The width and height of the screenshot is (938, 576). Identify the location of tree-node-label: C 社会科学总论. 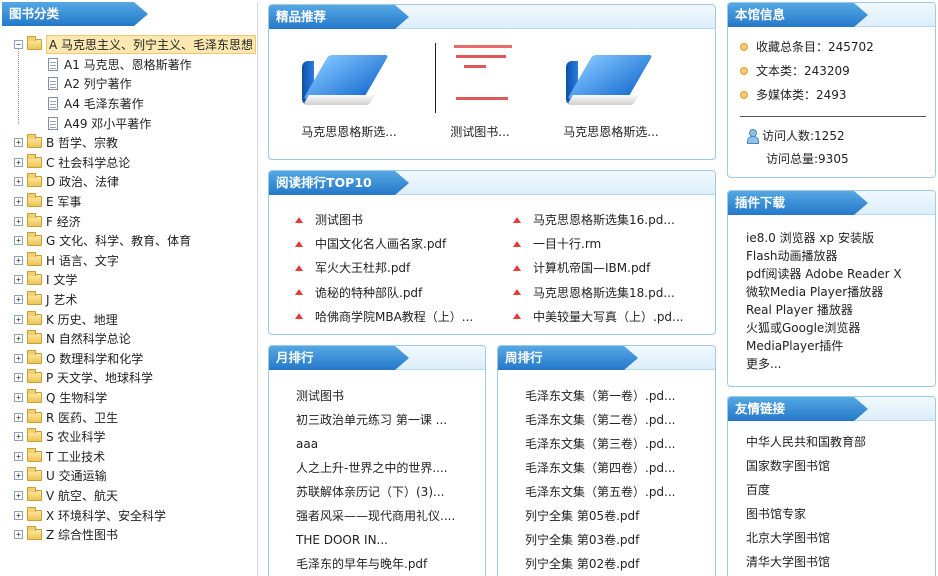
(88, 162).